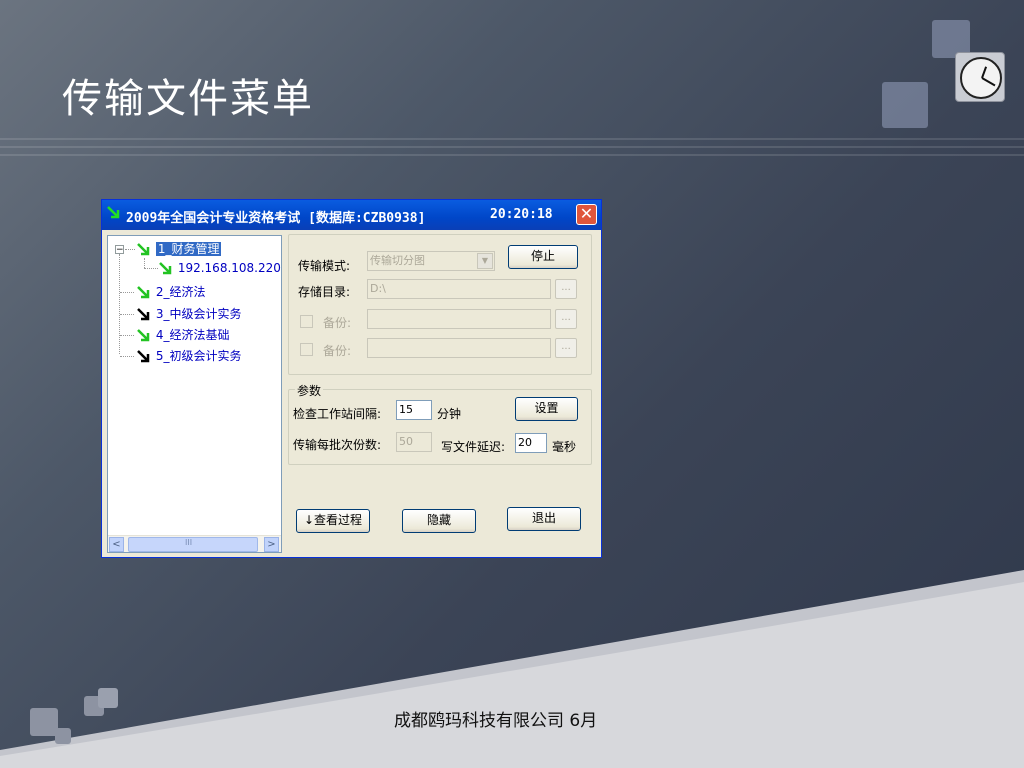  Describe the element at coordinates (459, 289) in the screenshot. I see `dir-field: D:\` at that location.